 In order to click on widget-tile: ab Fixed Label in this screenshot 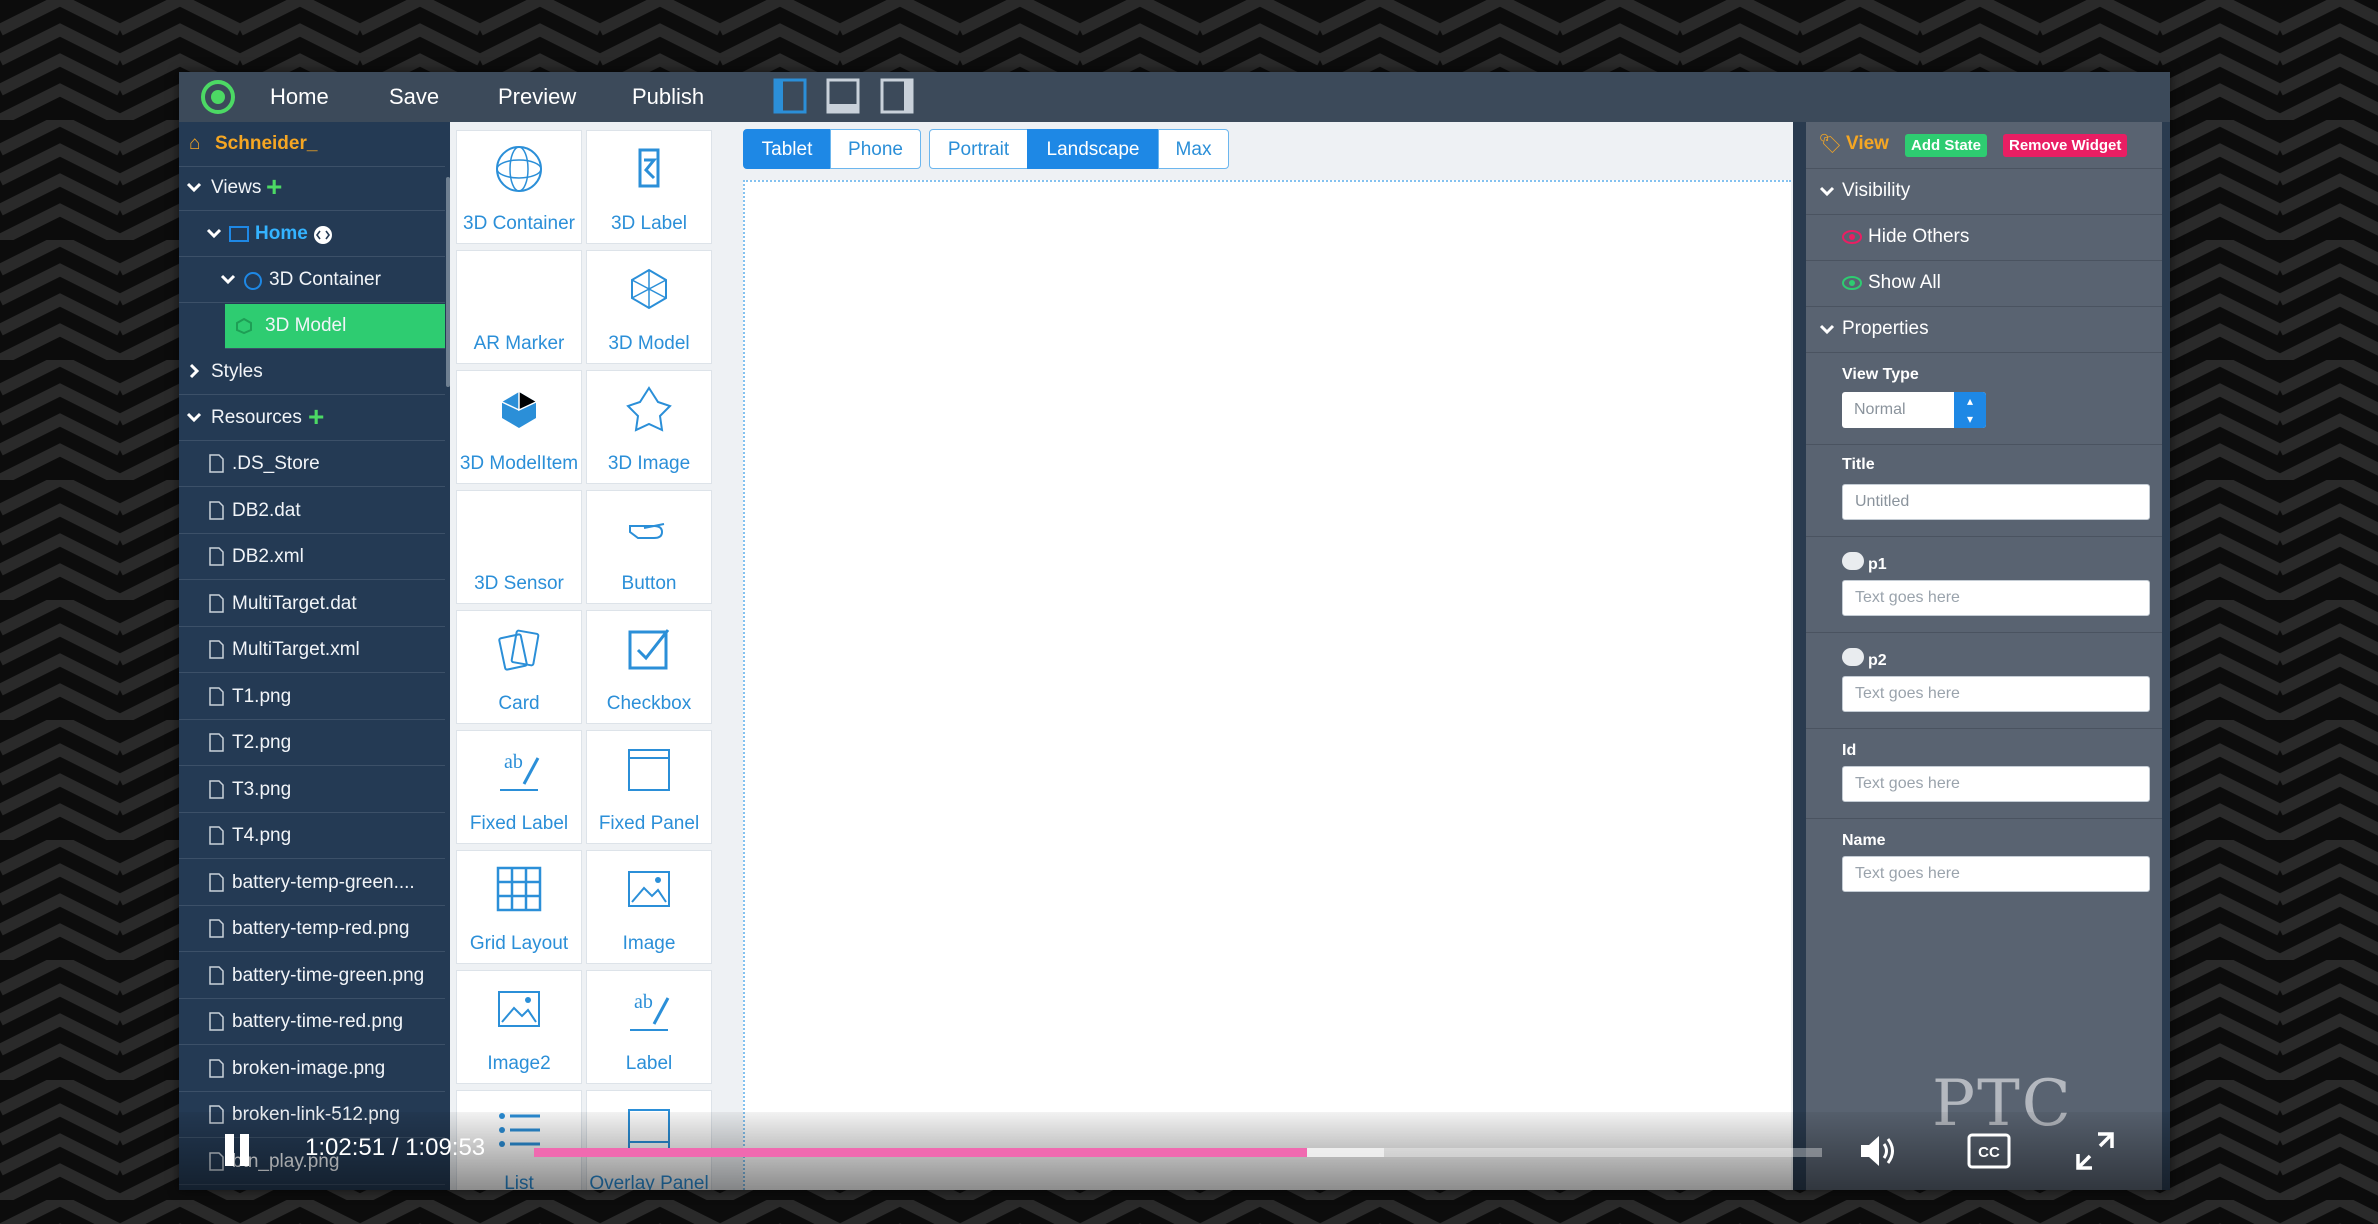, I will do `click(519, 787)`.